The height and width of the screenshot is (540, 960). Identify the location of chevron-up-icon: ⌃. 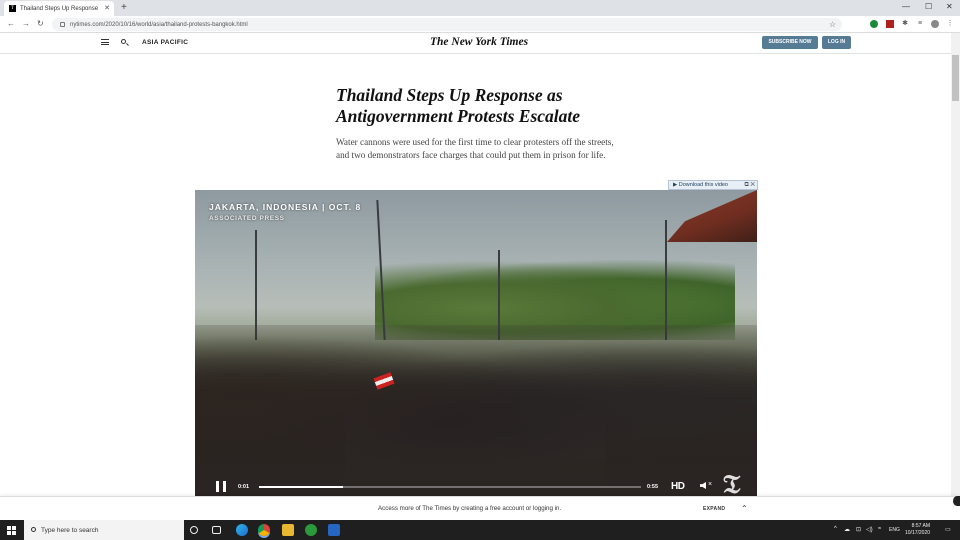
(744, 508).